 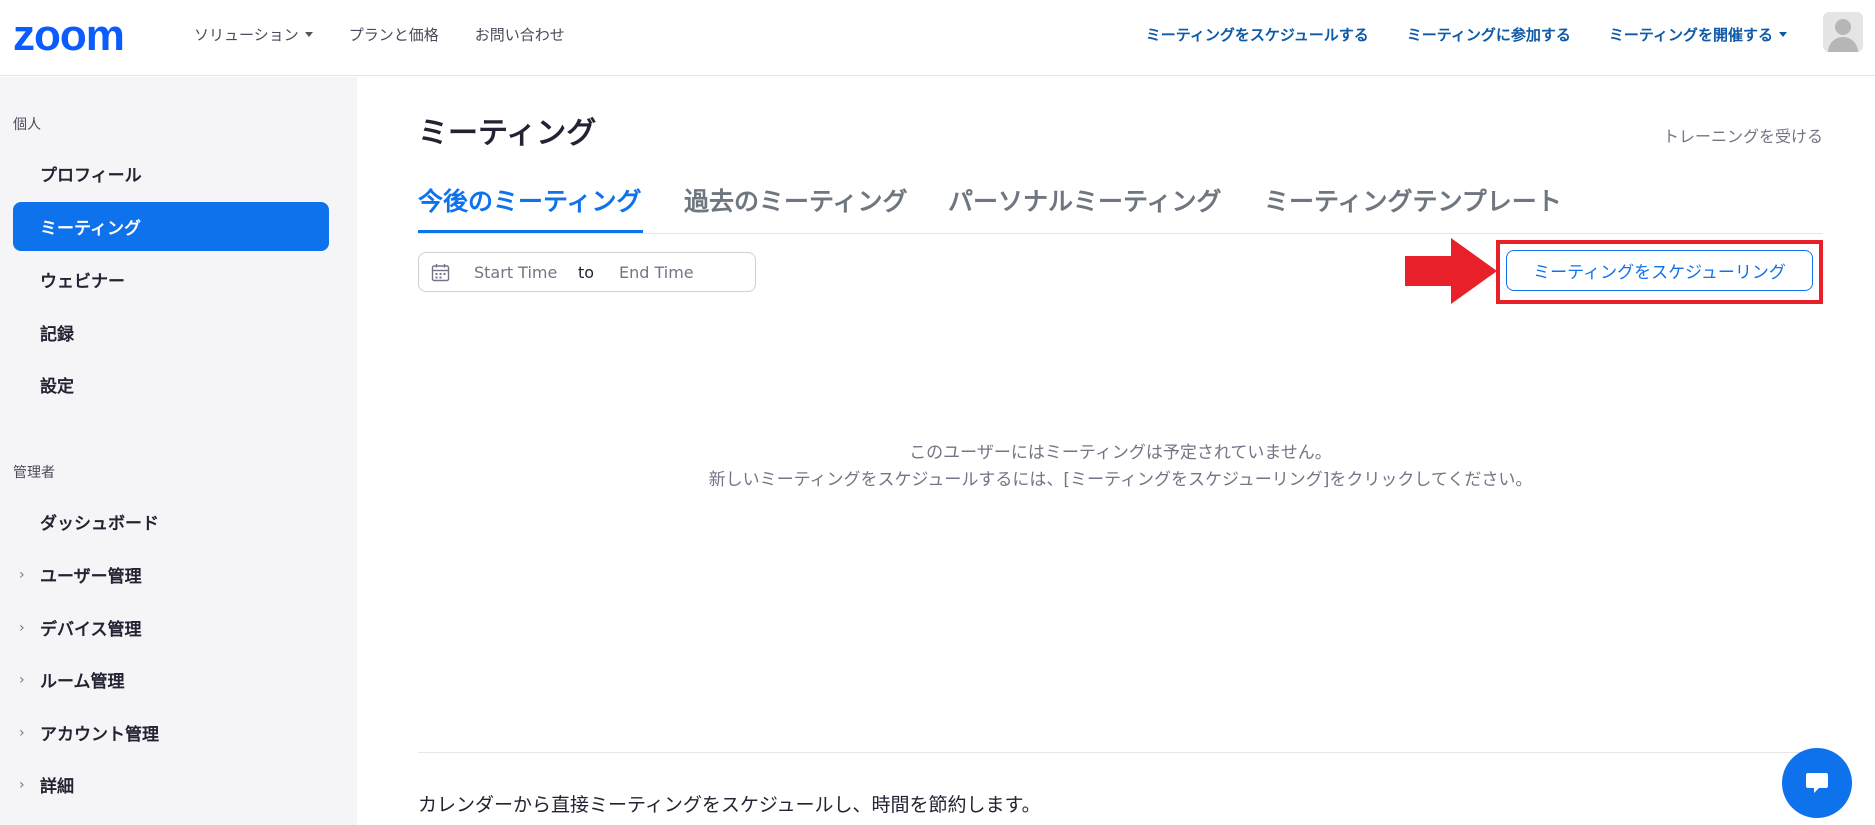 I want to click on top-nav: ソリューション プランと価格 お問い合わせ, so click(x=379, y=34).